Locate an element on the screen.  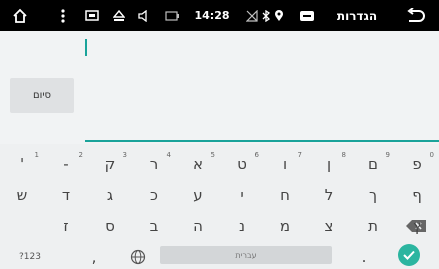
key-label: ב is located at coordinates (154, 225).